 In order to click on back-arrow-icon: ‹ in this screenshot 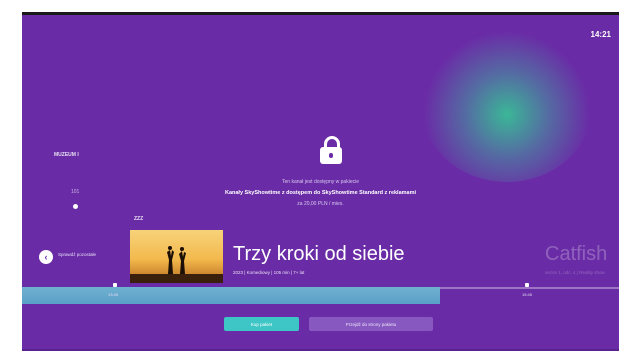, I will do `click(46, 256)`.